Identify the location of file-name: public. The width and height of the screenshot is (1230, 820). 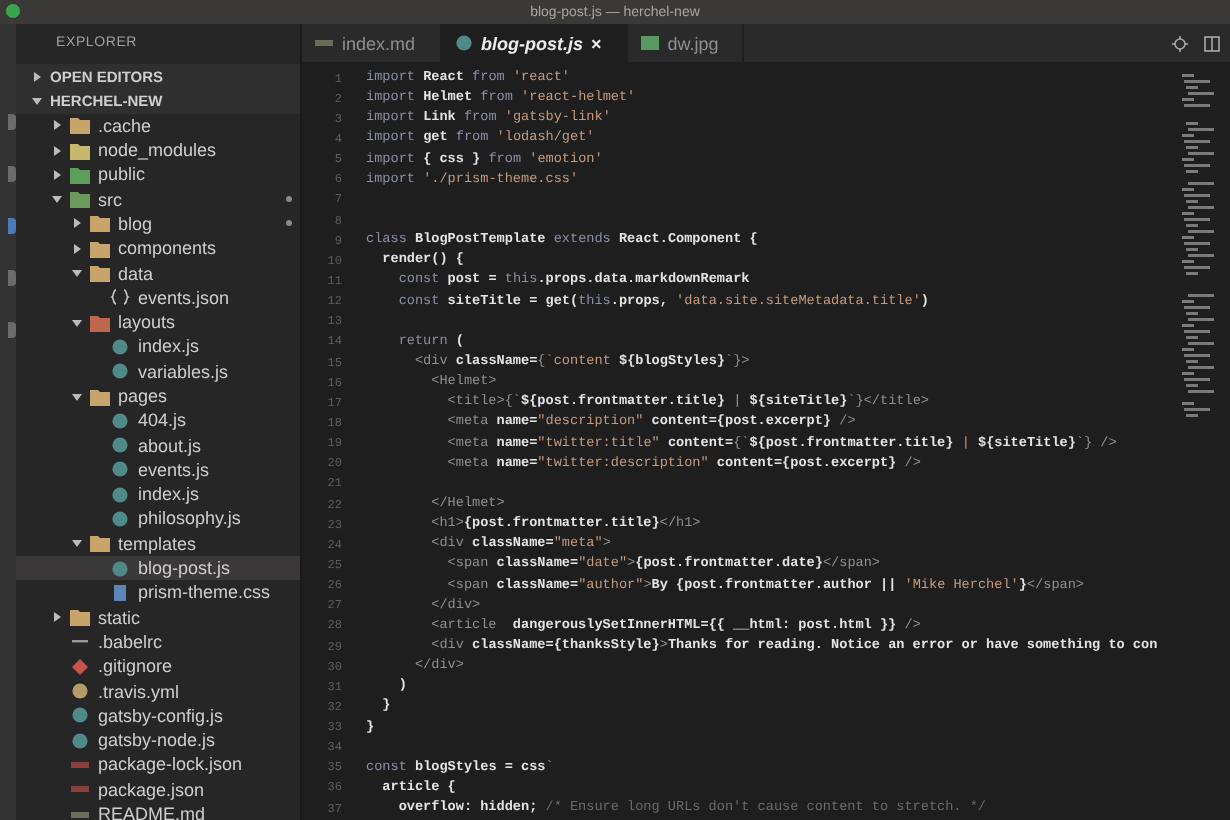
(122, 174).